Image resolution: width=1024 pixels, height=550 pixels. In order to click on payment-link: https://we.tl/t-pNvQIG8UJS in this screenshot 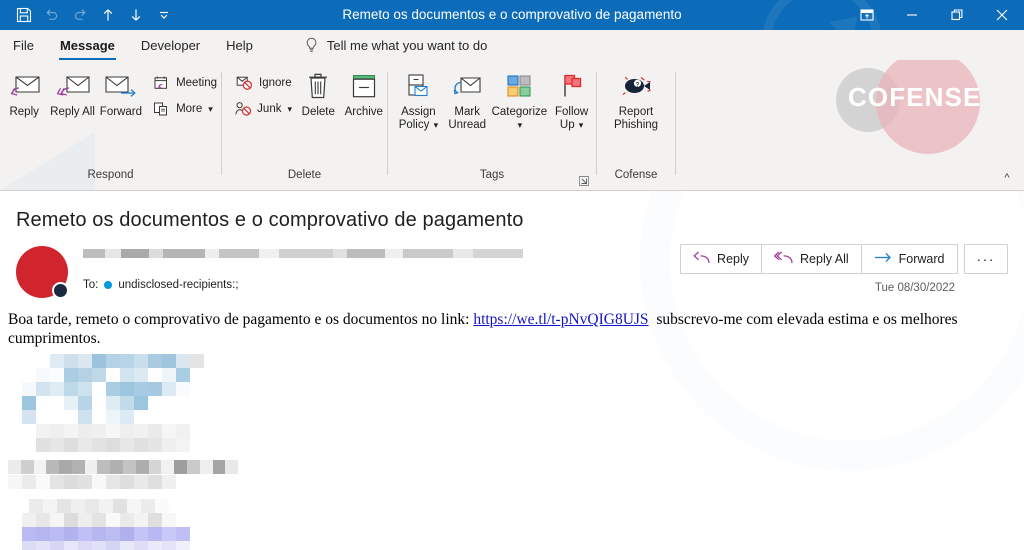, I will do `click(560, 319)`.